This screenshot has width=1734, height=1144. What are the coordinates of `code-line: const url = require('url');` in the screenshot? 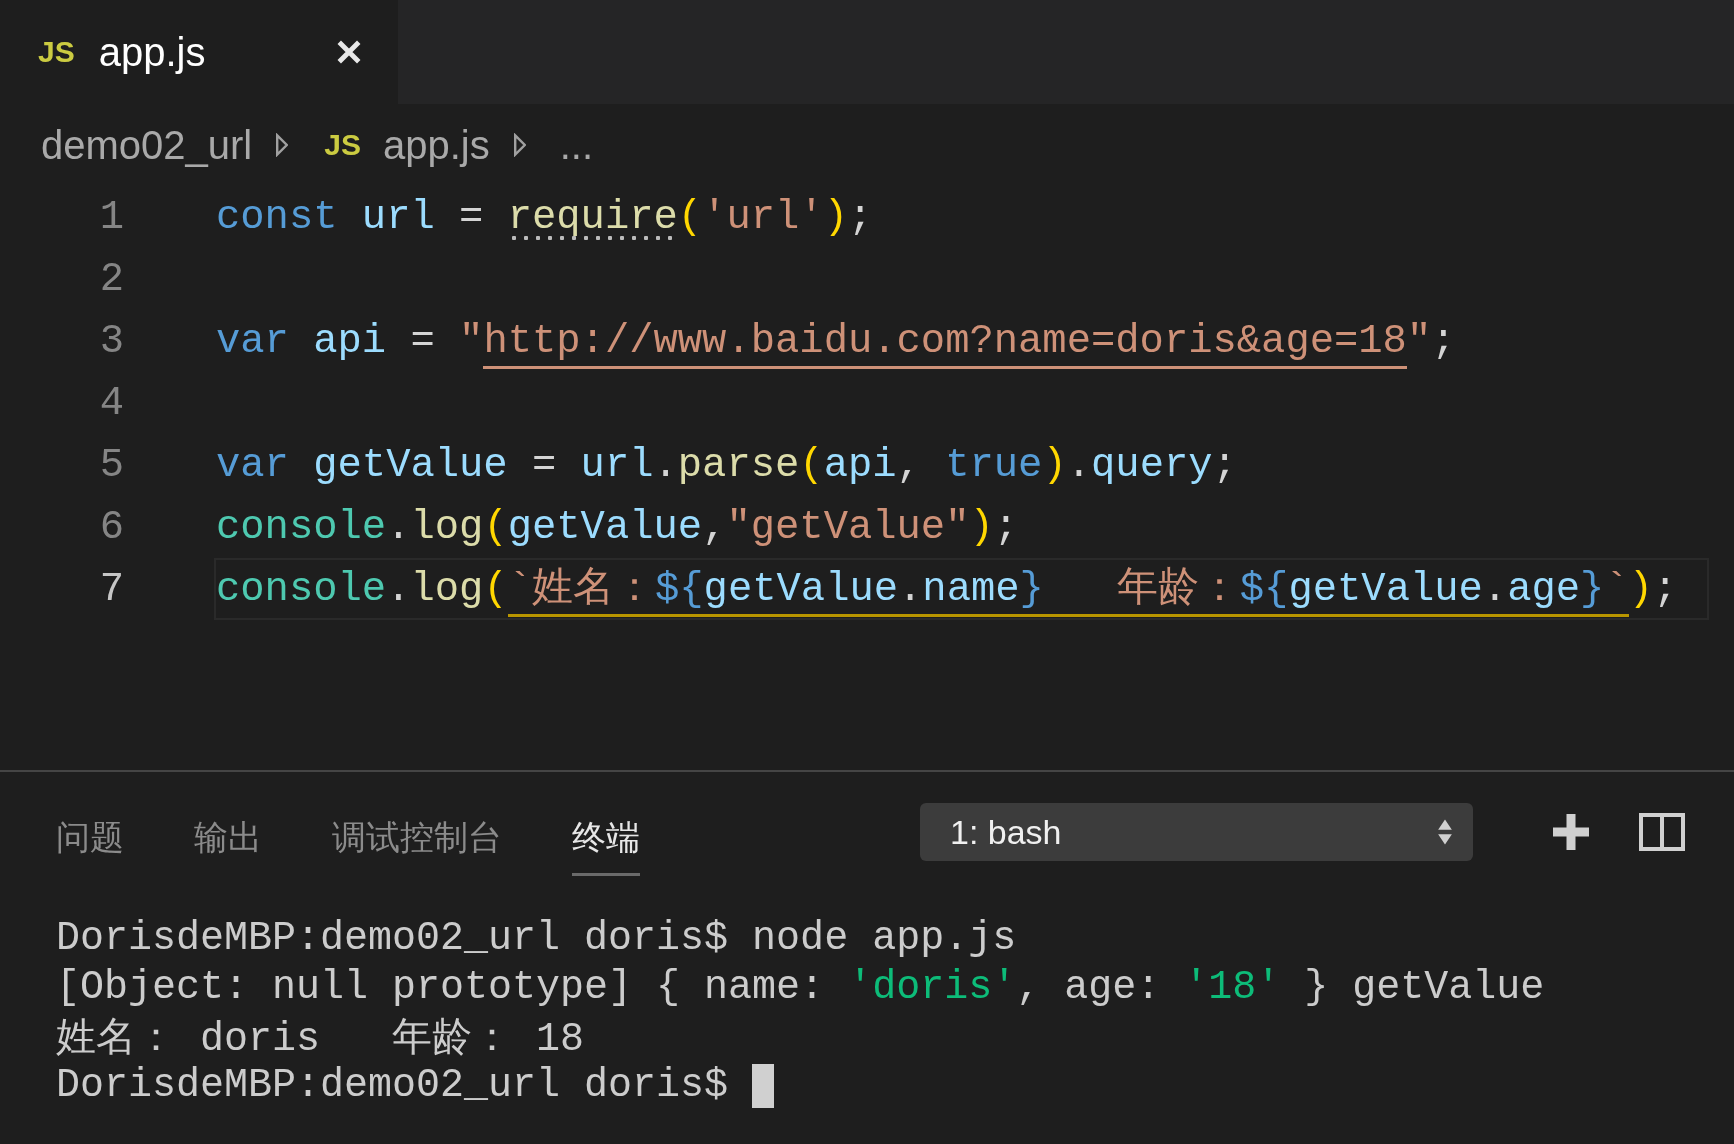 It's located at (544, 218).